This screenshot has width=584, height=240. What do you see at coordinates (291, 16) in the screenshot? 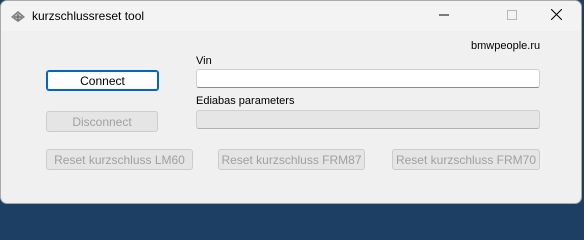
I see `title-bar: kurzschlussreset tool` at bounding box center [291, 16].